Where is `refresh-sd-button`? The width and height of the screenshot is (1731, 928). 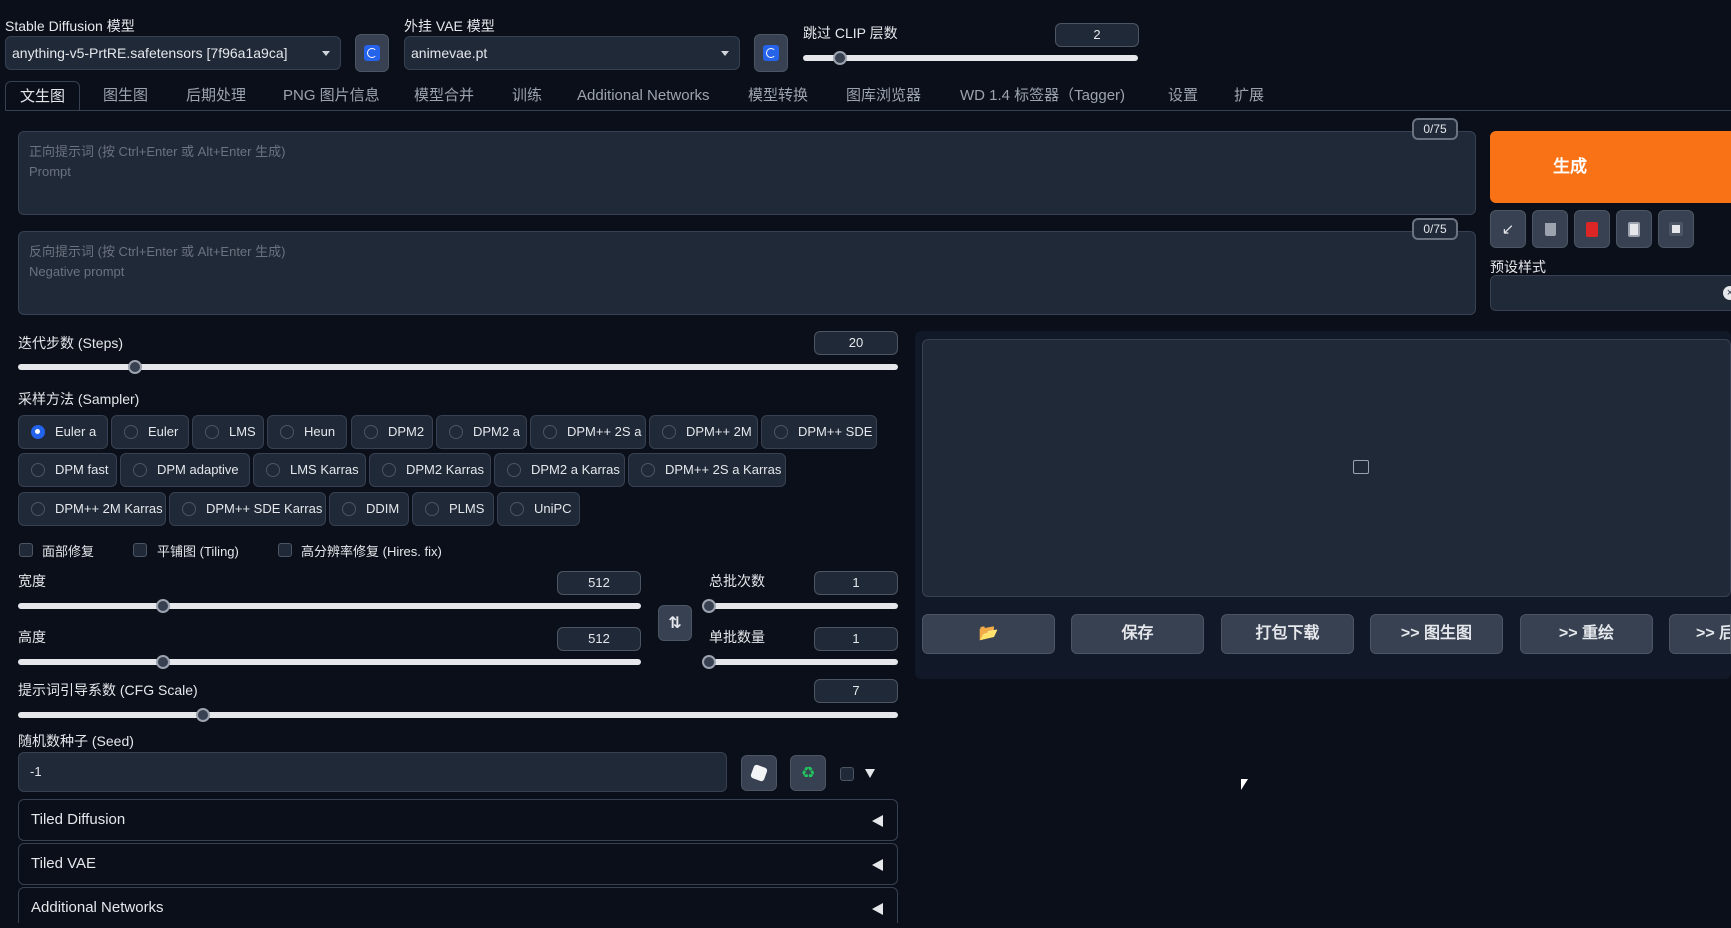
refresh-sd-button is located at coordinates (372, 53).